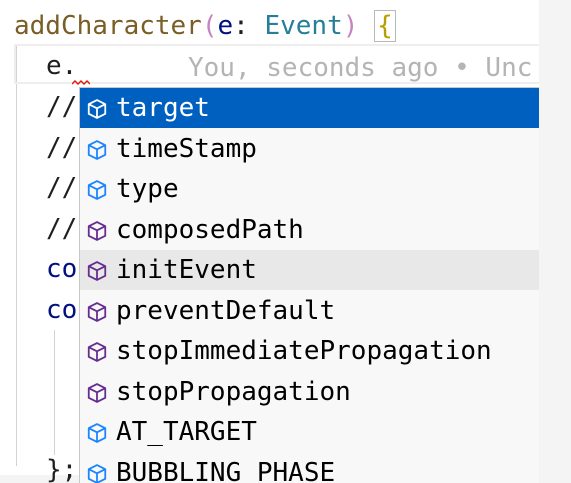  What do you see at coordinates (309, 149) in the screenshot?
I see `suggestion-item: timeStamp` at bounding box center [309, 149].